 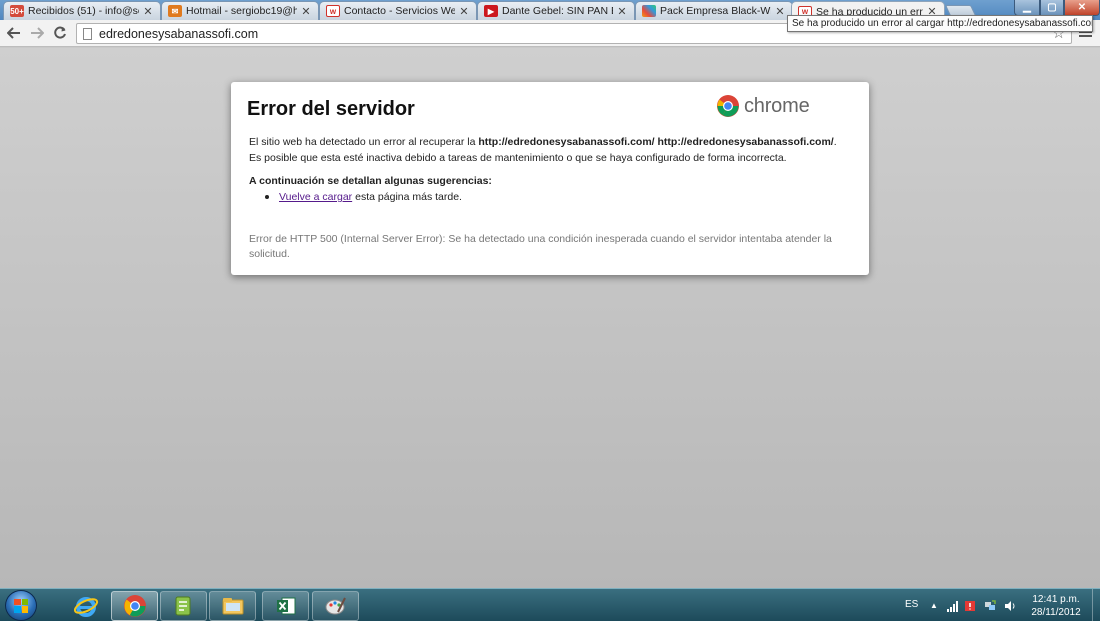 I want to click on excel-icon, so click(x=285, y=606).